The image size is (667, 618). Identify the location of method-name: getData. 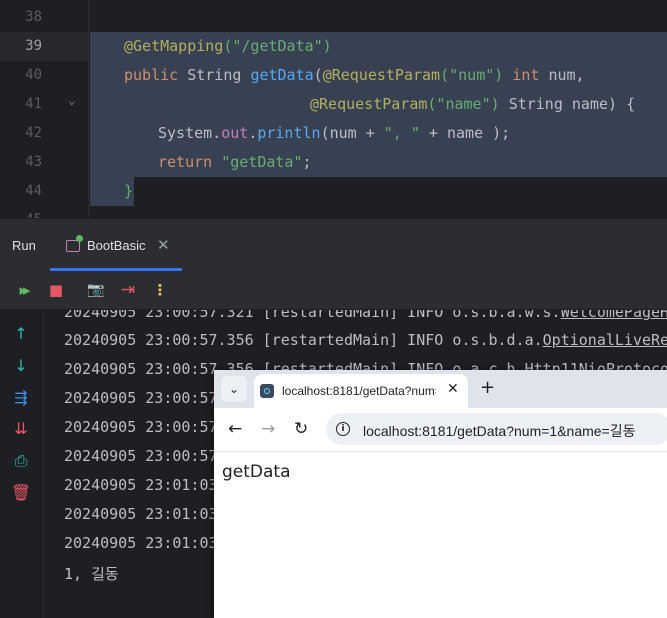
(282, 75).